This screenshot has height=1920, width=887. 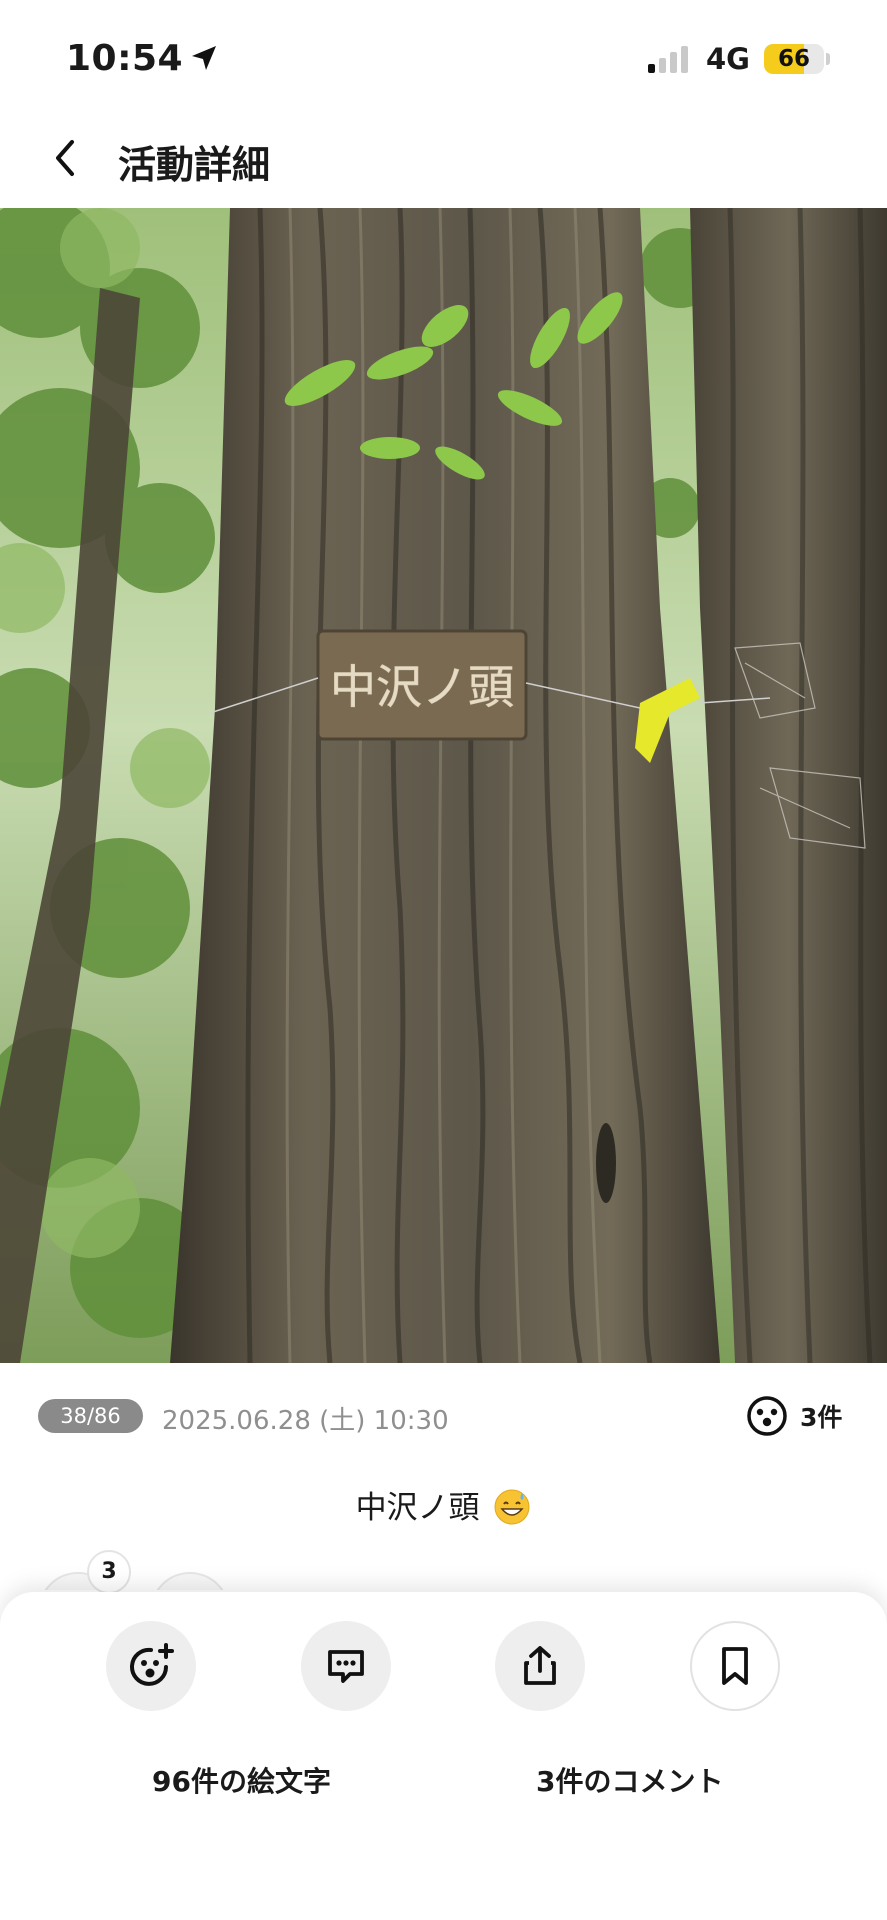 What do you see at coordinates (443, 55) in the screenshot?
I see `status-bar: 10:54 4G 66` at bounding box center [443, 55].